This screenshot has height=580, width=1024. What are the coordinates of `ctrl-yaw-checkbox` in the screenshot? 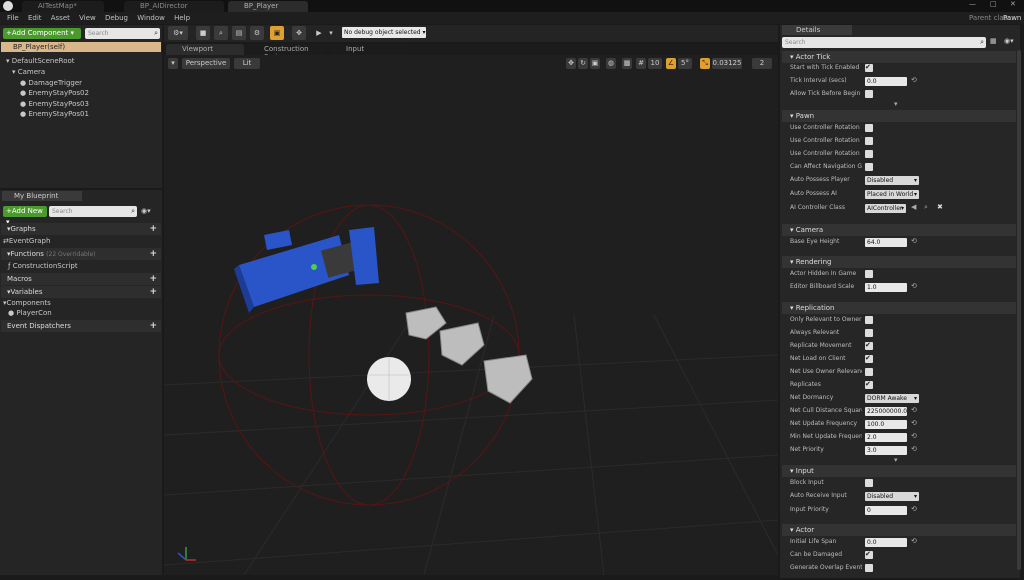 It's located at (869, 141).